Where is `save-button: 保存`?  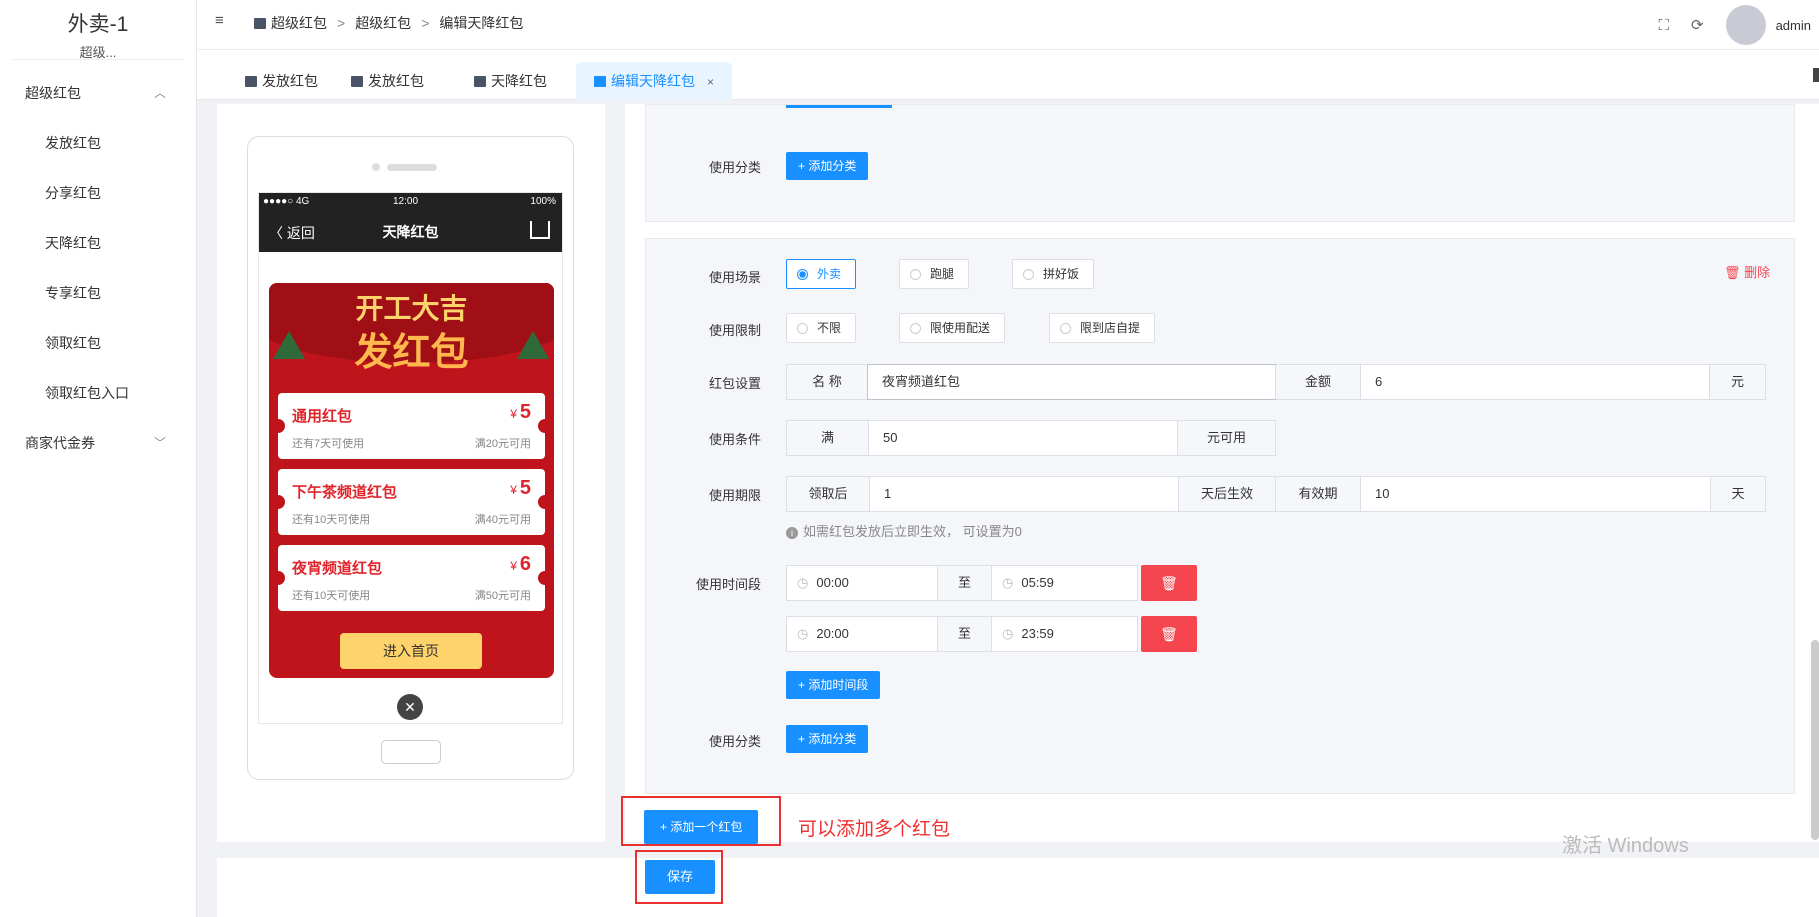
save-button: 保存 is located at coordinates (680, 877).